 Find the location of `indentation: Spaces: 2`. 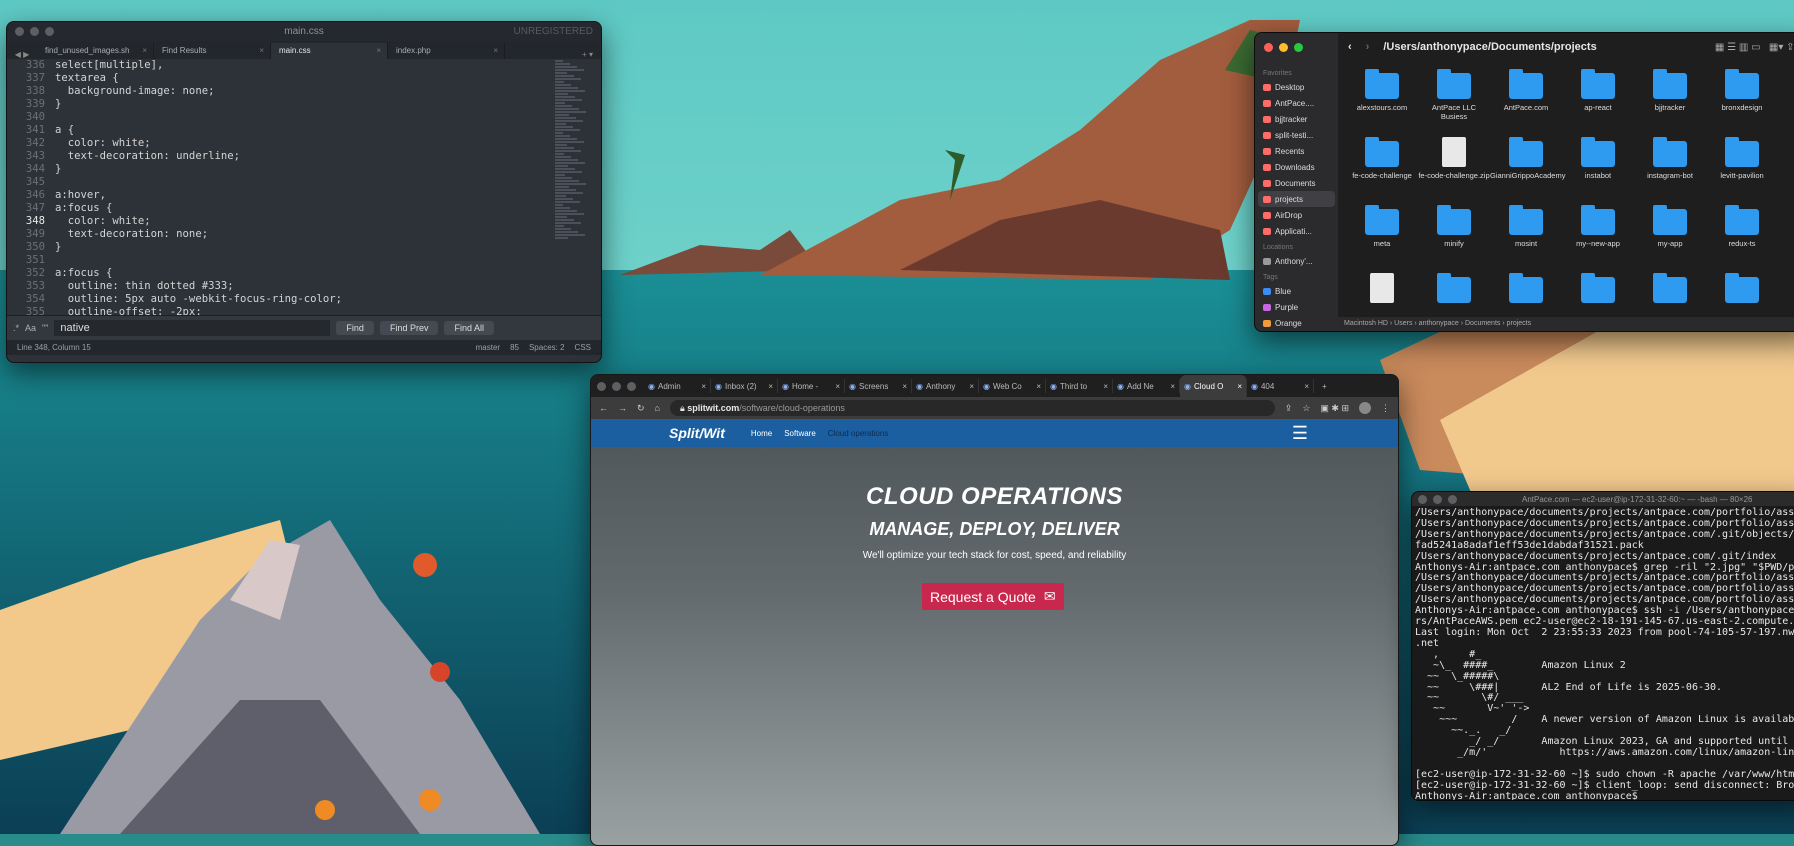

indentation: Spaces: 2 is located at coordinates (547, 347).